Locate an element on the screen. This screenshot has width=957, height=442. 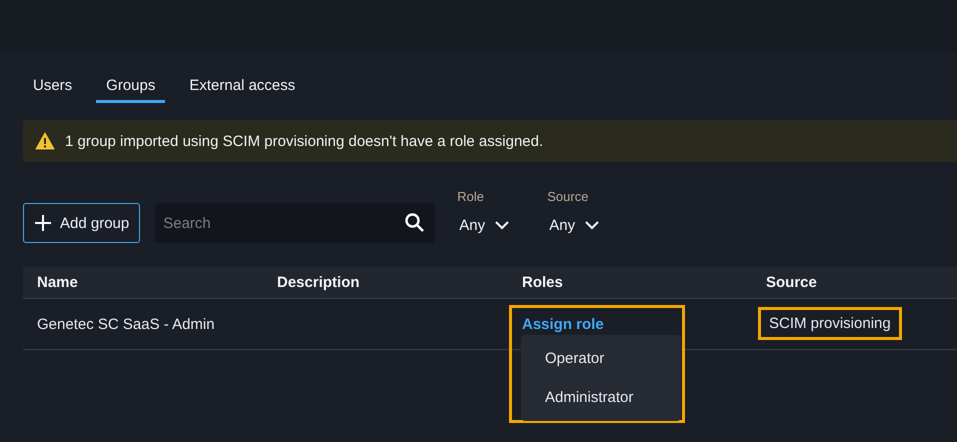
warning-icon is located at coordinates (45, 141).